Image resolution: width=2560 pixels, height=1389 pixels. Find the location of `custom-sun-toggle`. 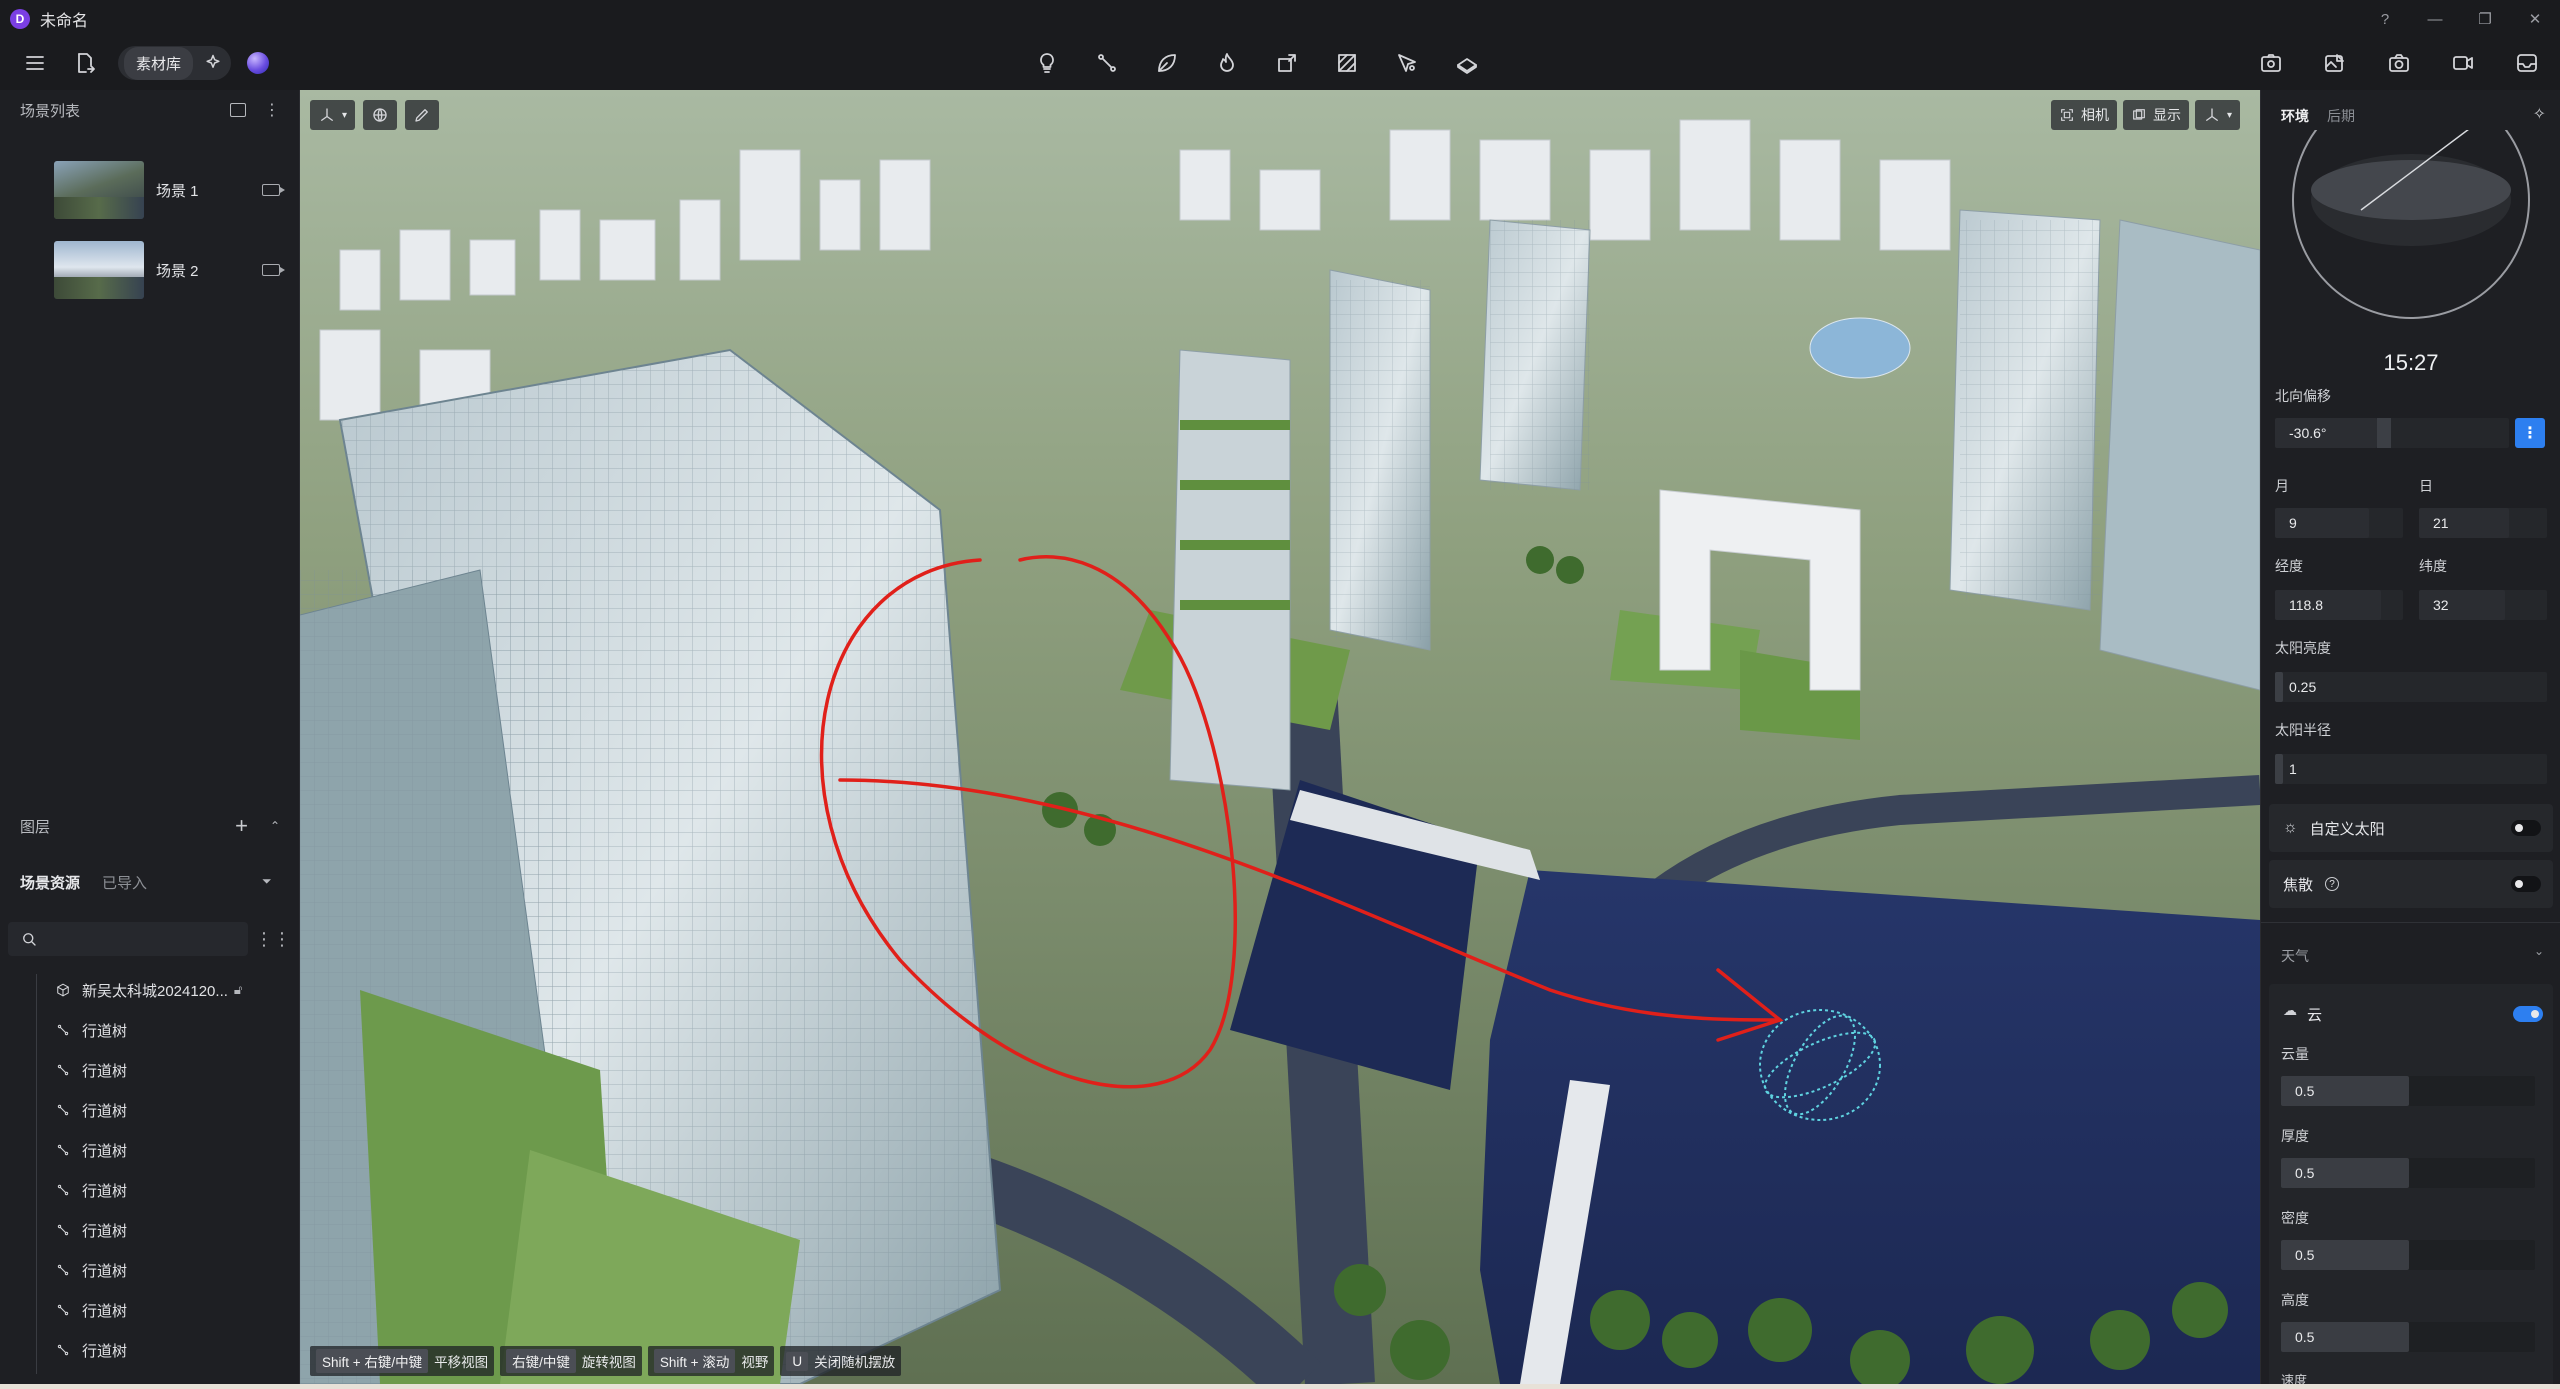

custom-sun-toggle is located at coordinates (2526, 828).